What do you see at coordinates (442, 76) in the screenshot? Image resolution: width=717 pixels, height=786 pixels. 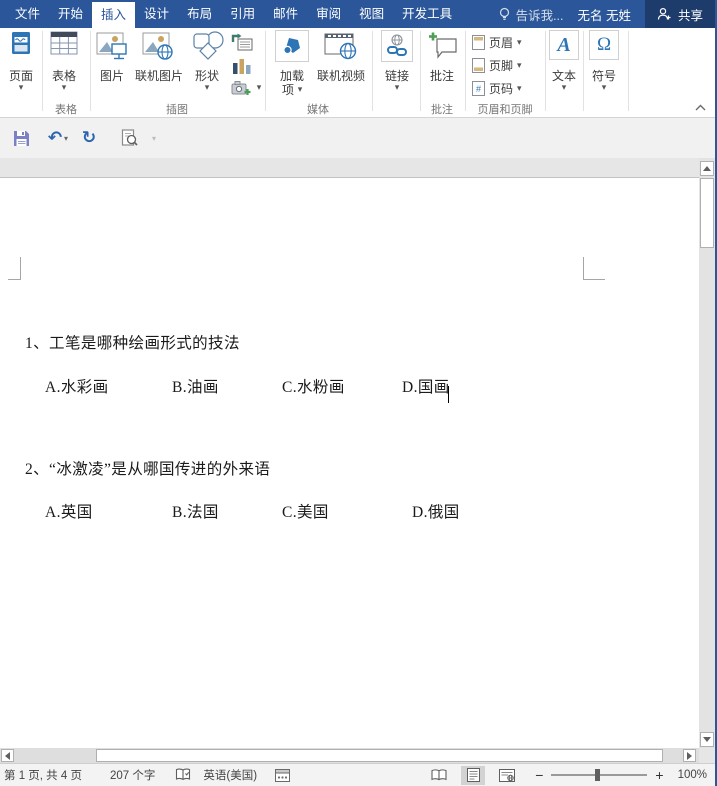 I see `comment-label: 批注` at bounding box center [442, 76].